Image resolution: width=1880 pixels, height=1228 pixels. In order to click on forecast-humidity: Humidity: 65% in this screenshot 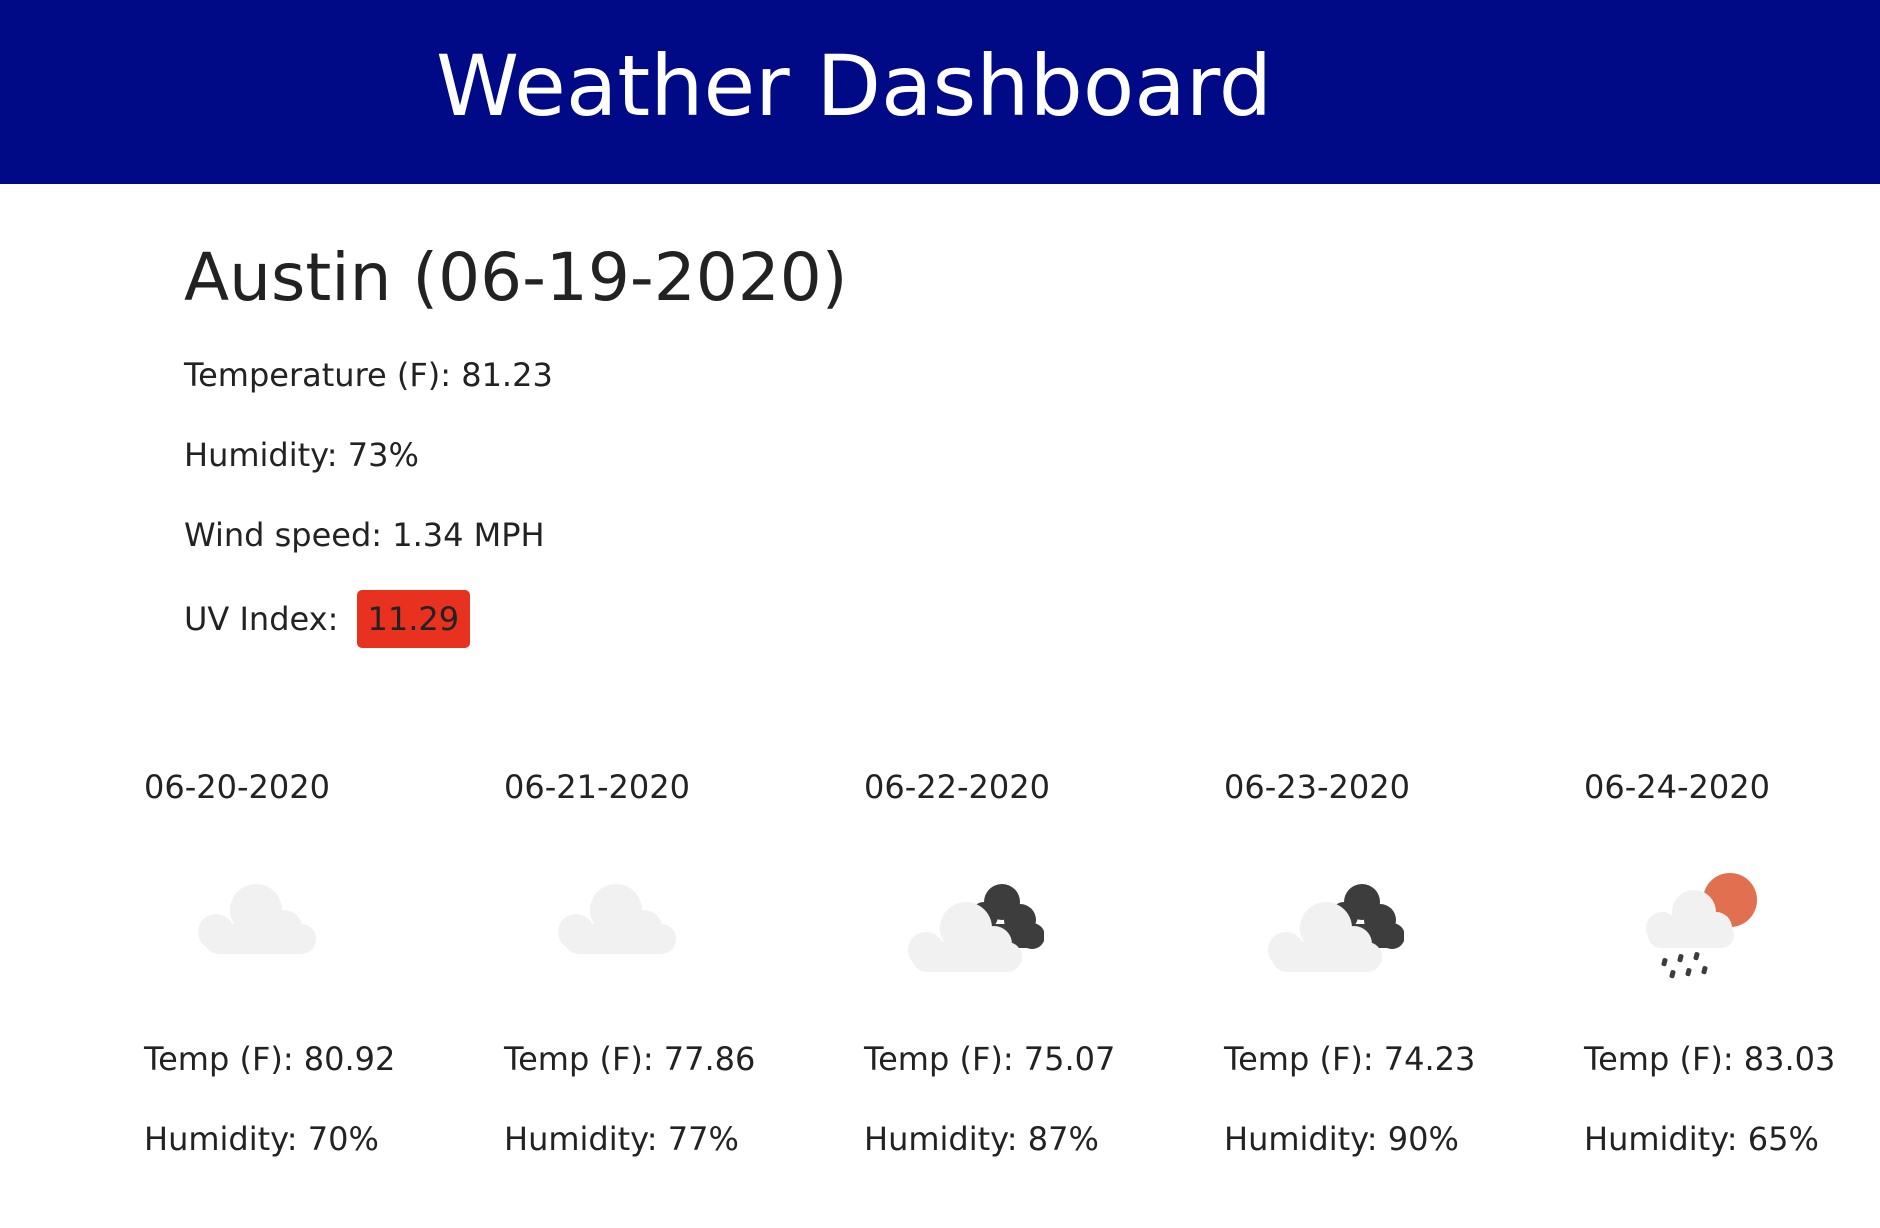, I will do `click(1701, 1139)`.